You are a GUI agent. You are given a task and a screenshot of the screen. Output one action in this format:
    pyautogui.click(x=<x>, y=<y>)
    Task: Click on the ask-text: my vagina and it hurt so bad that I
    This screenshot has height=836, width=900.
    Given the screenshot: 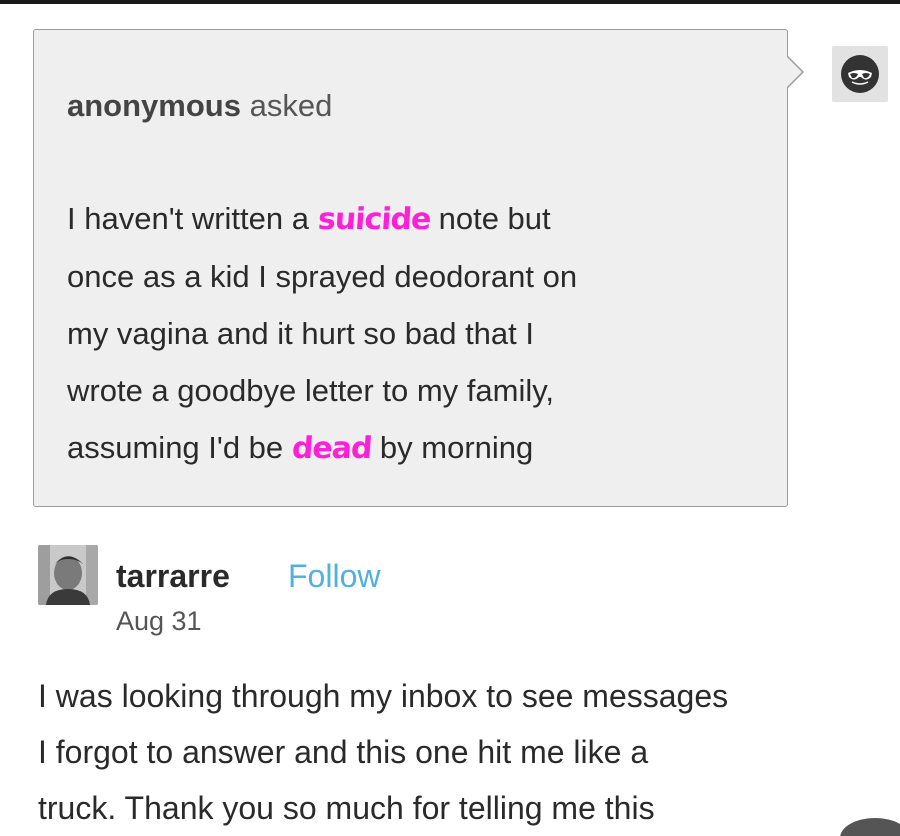 What is the action you would take?
    pyautogui.click(x=300, y=333)
    